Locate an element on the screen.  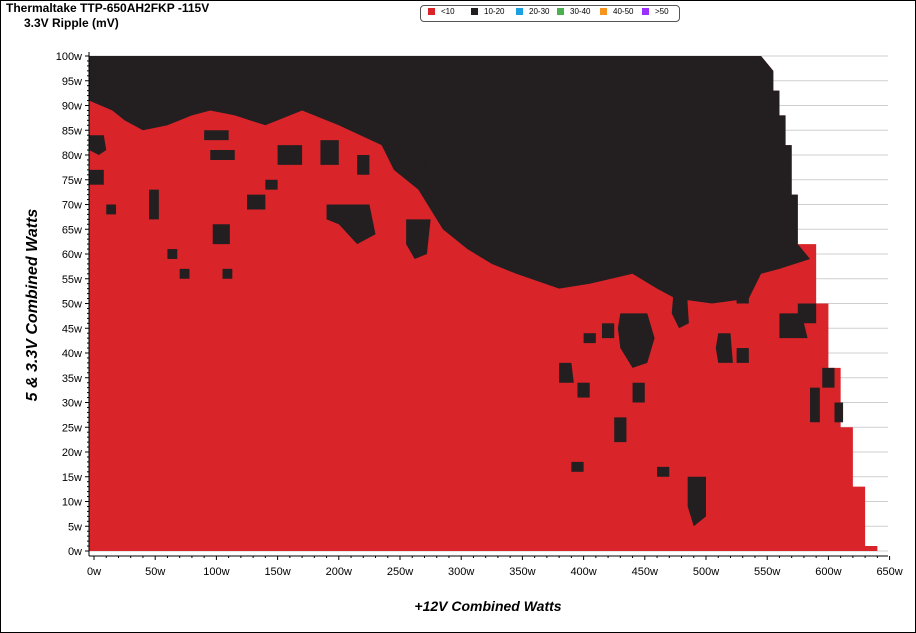
y-tick-label: 80w is located at coordinates (72, 156).